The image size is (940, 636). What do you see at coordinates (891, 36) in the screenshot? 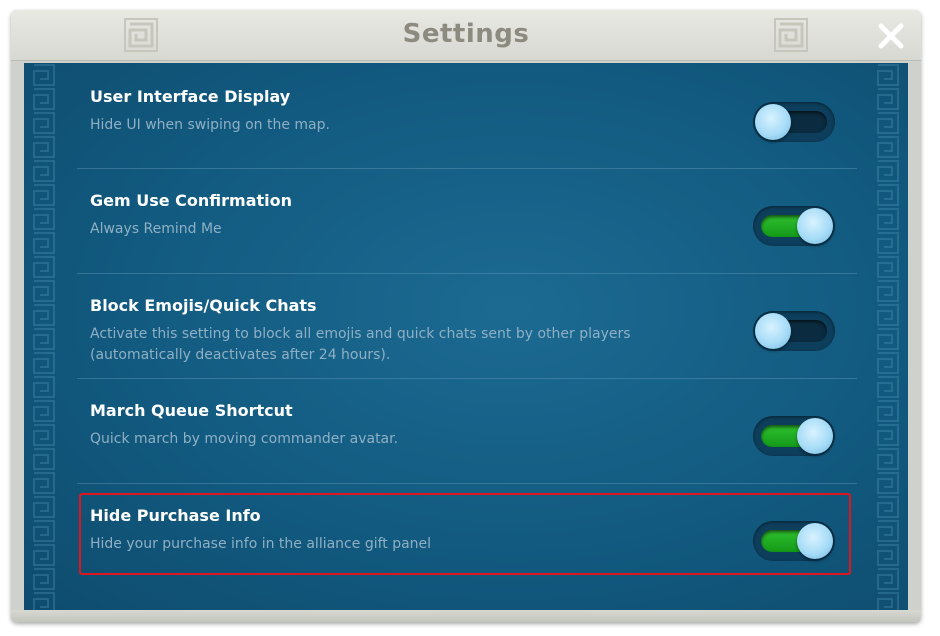
I see `close-icon` at bounding box center [891, 36].